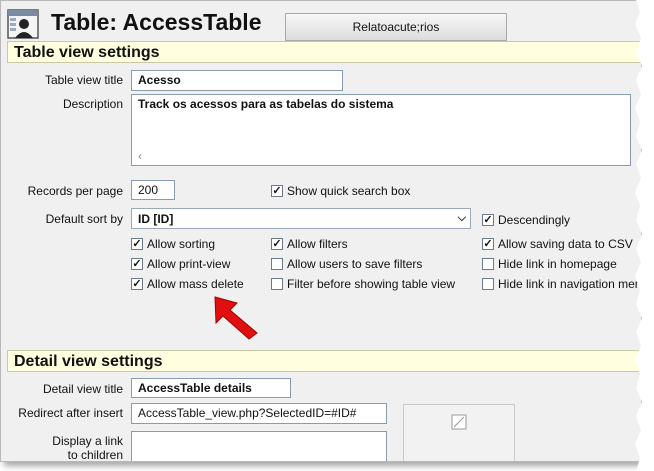 This screenshot has height=471, width=654. What do you see at coordinates (153, 190) in the screenshot?
I see `records-per-page-input: 200` at bounding box center [153, 190].